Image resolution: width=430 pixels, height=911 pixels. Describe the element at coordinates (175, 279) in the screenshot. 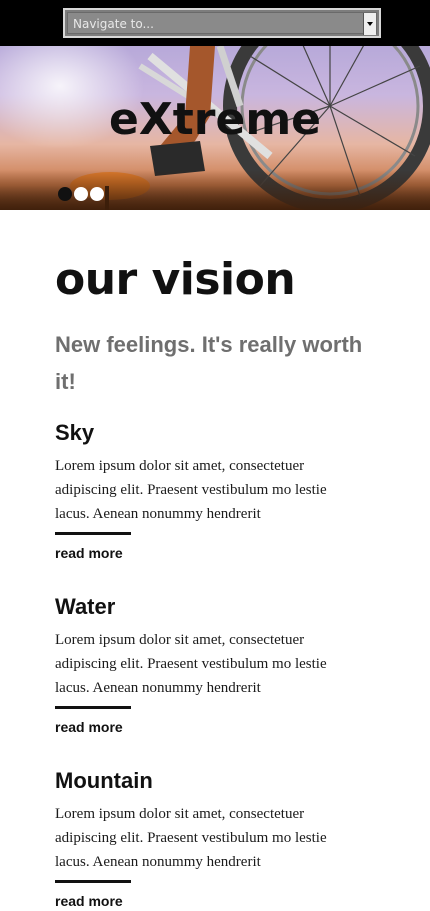

I see `page-title: our vision` at that location.